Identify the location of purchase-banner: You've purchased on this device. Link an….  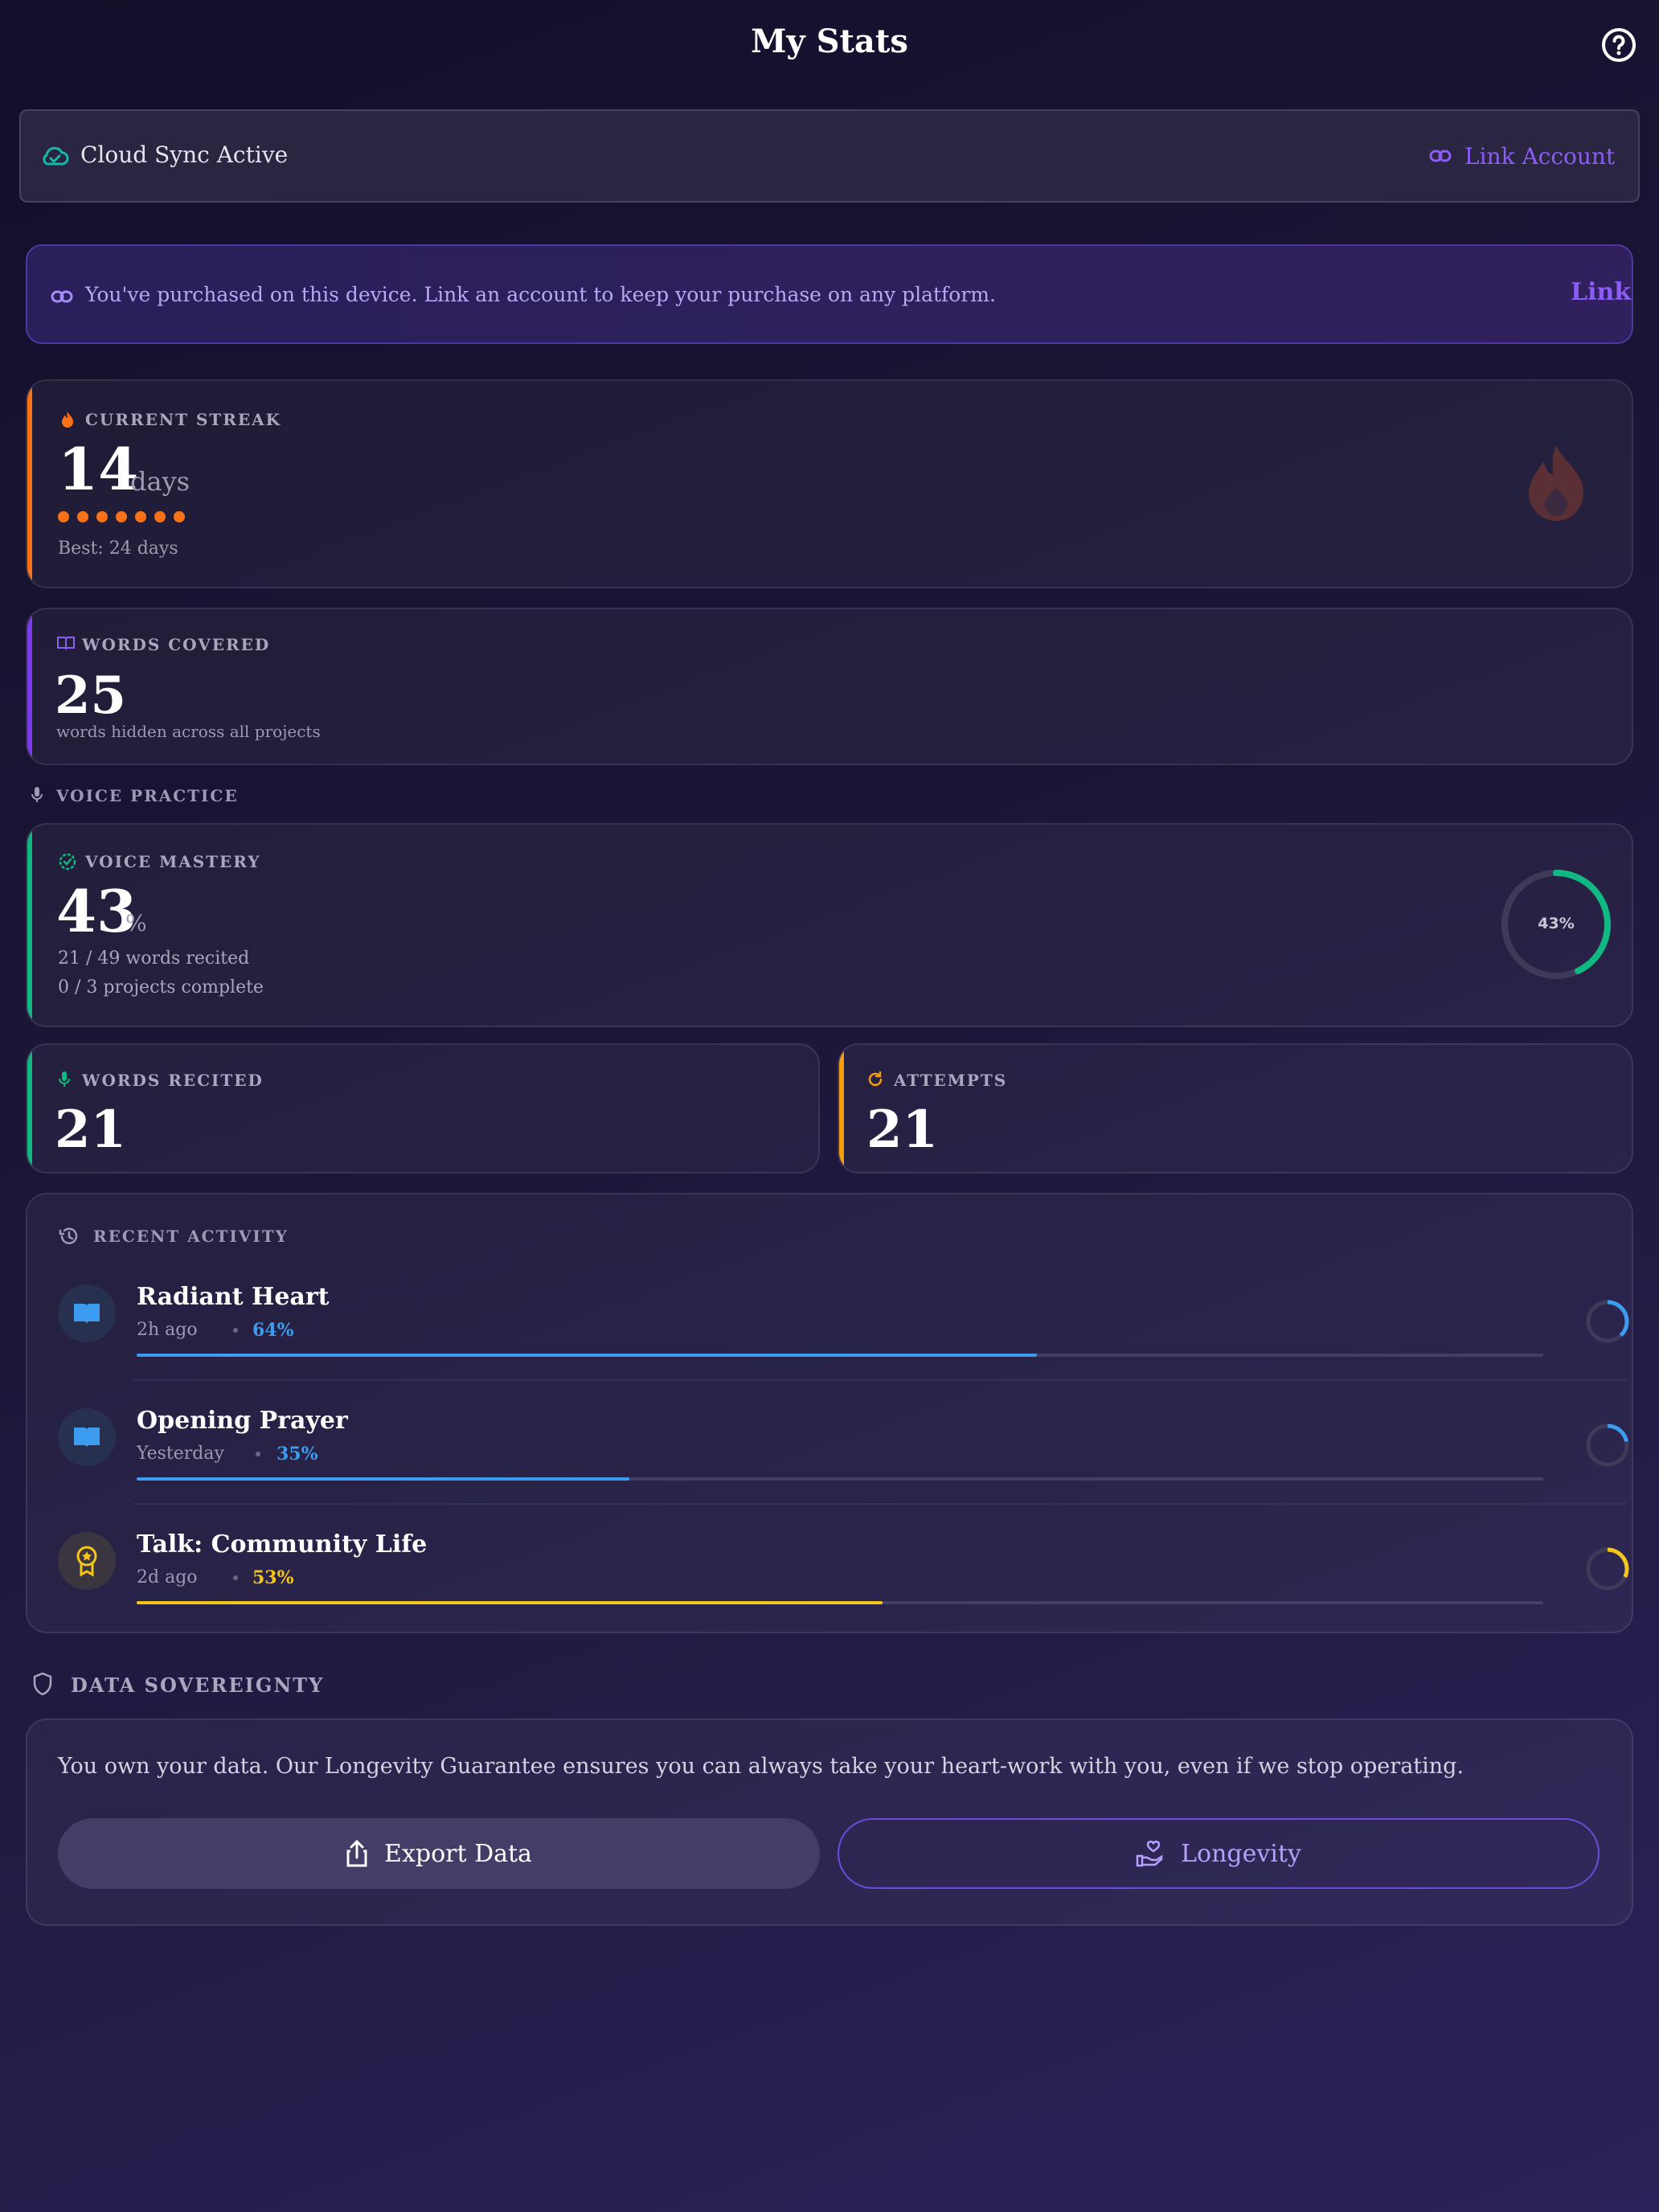
(829, 294).